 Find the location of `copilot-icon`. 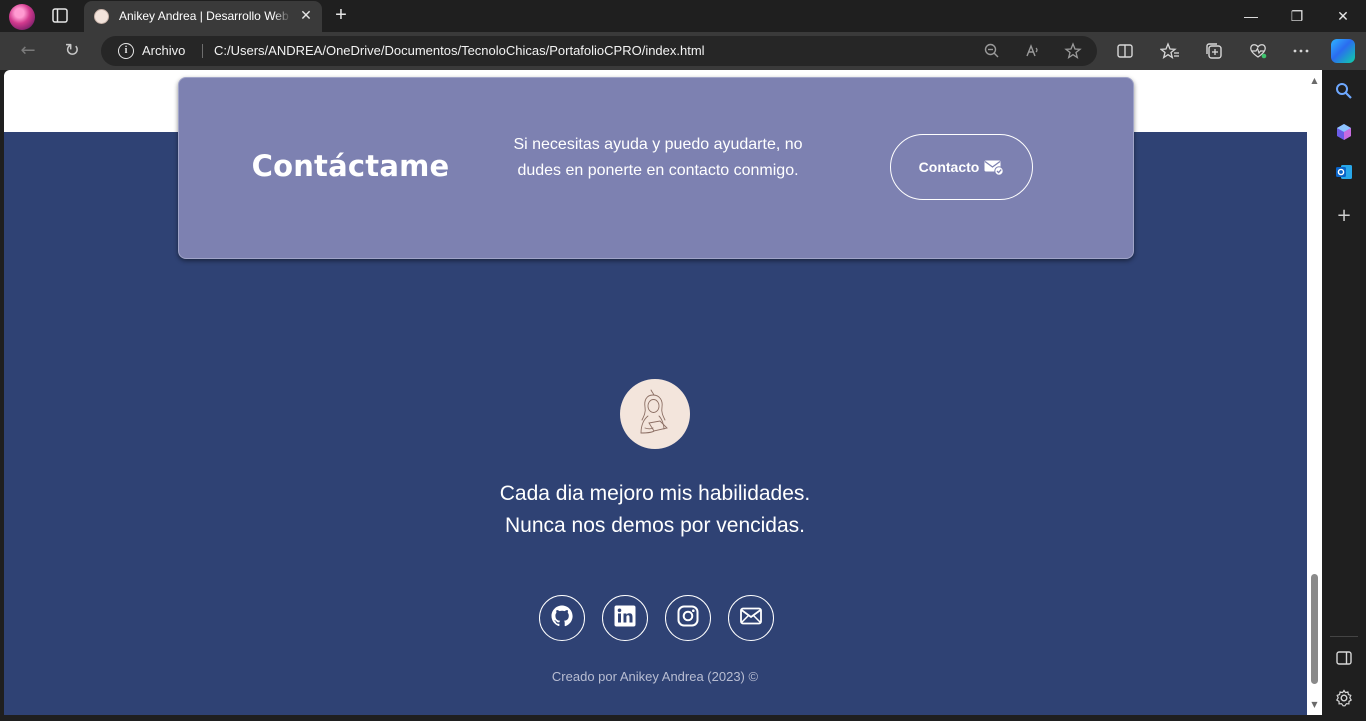

copilot-icon is located at coordinates (1343, 51).